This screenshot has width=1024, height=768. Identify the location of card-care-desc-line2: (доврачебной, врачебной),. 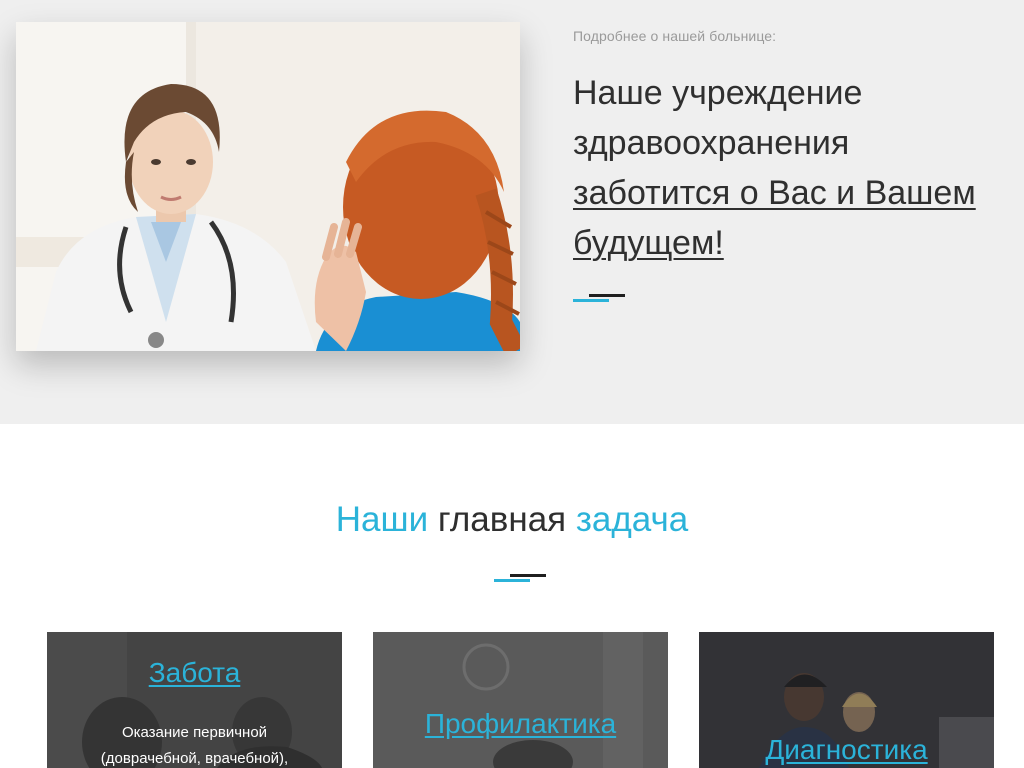
(194, 758).